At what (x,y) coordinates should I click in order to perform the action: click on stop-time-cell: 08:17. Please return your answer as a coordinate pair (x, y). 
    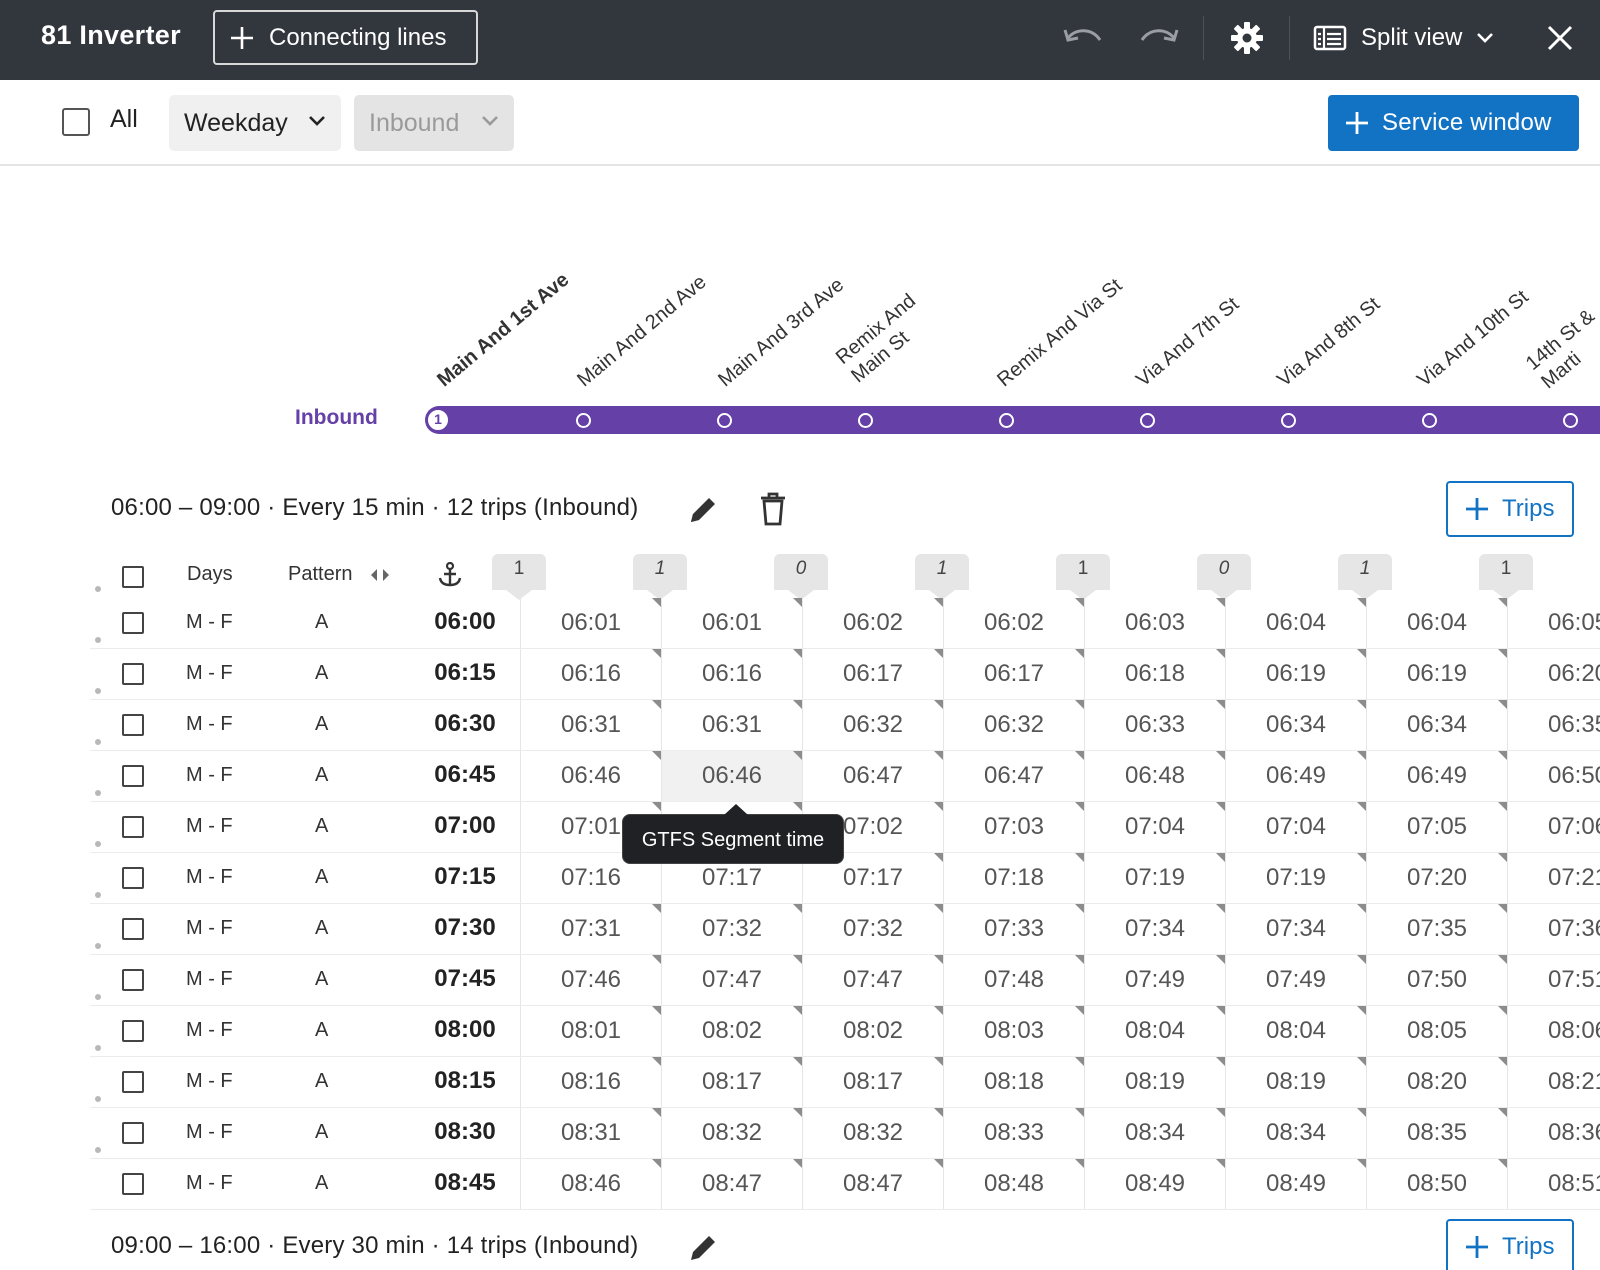
    Looking at the image, I should click on (732, 1082).